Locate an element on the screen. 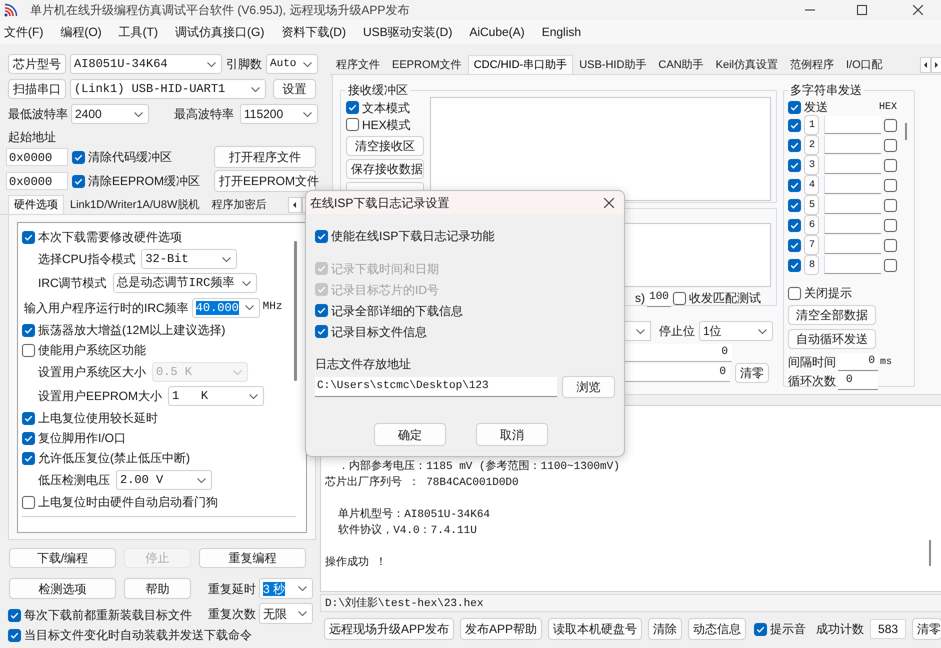  field-label: 间隔时间 is located at coordinates (812, 362).